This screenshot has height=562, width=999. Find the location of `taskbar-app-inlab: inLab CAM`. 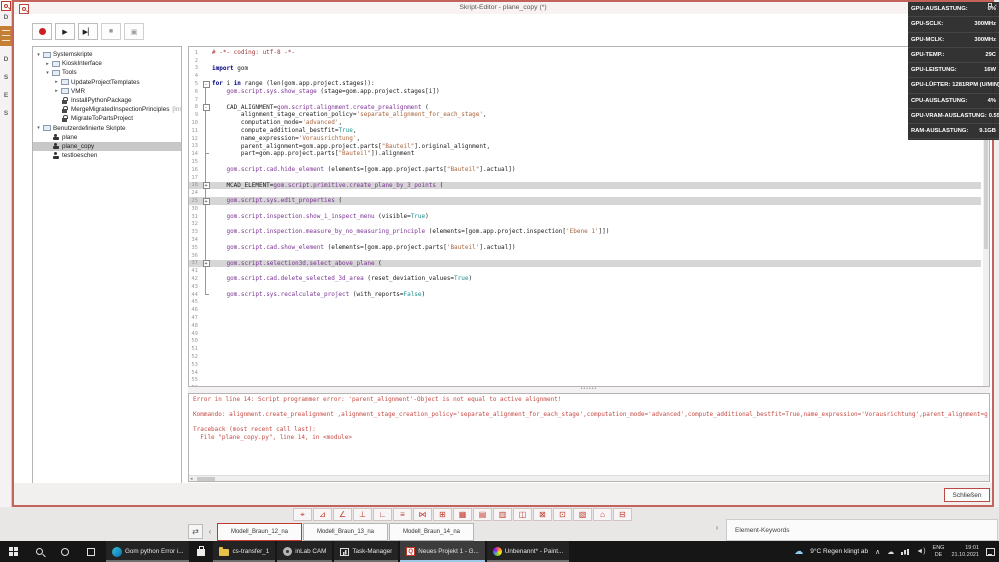

taskbar-app-inlab: inLab CAM is located at coordinates (305, 551).